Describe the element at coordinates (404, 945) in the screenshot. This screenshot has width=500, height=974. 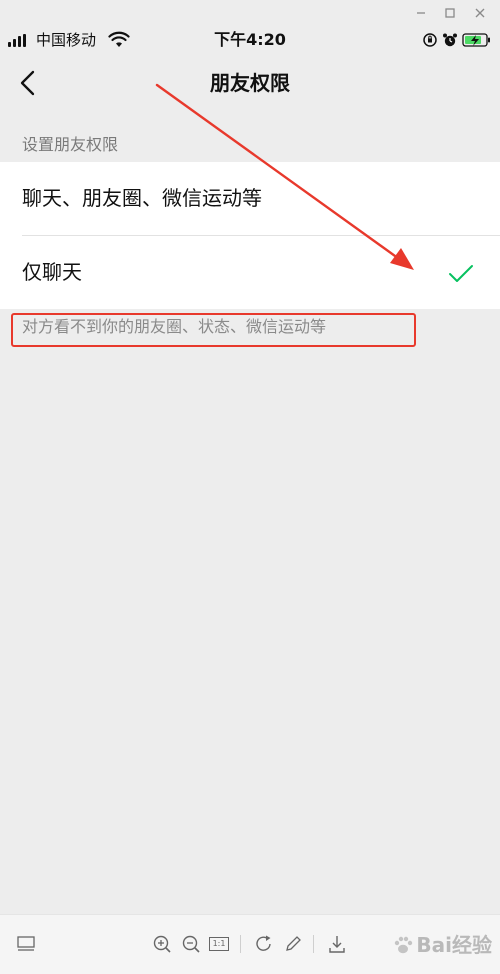
I see `paw-logo-icon` at that location.